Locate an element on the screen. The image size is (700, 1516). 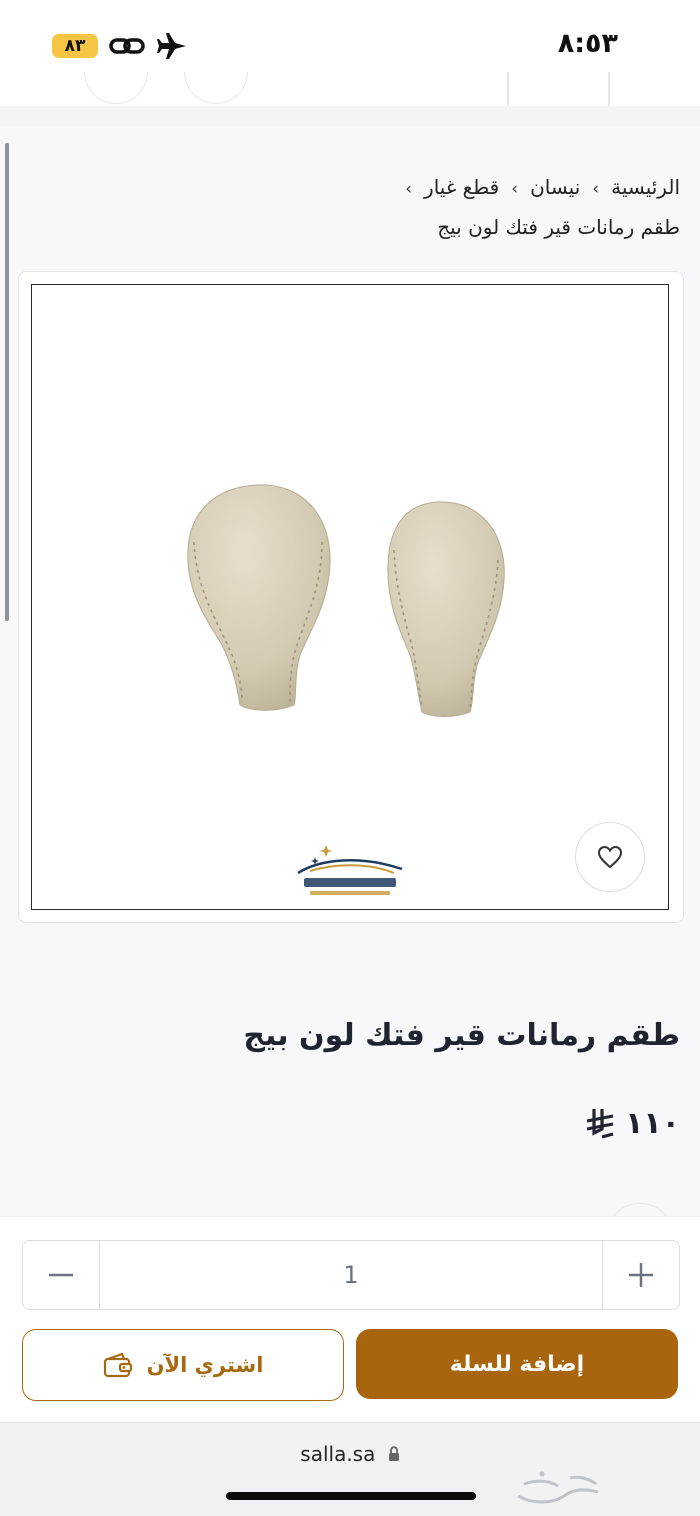
scrollbar is located at coordinates (7, 382).